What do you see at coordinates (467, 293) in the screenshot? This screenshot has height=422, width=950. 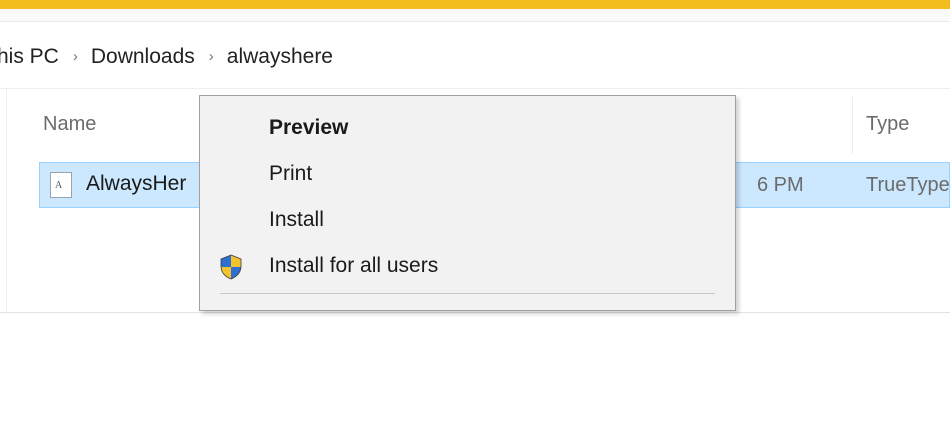 I see `menu-separator` at bounding box center [467, 293].